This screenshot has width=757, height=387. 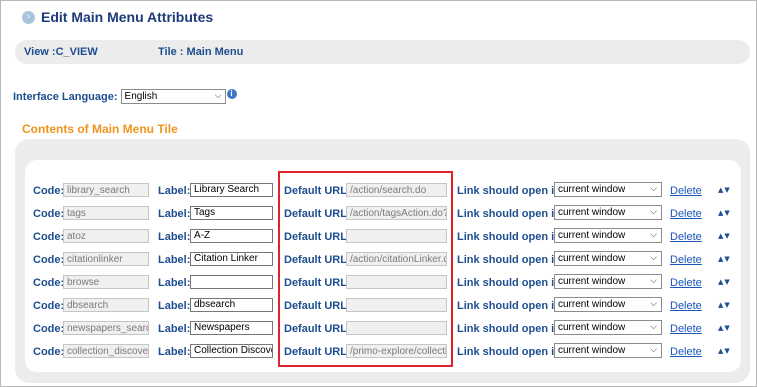 I want to click on tile-info: Tile : Main Menu, so click(x=201, y=52).